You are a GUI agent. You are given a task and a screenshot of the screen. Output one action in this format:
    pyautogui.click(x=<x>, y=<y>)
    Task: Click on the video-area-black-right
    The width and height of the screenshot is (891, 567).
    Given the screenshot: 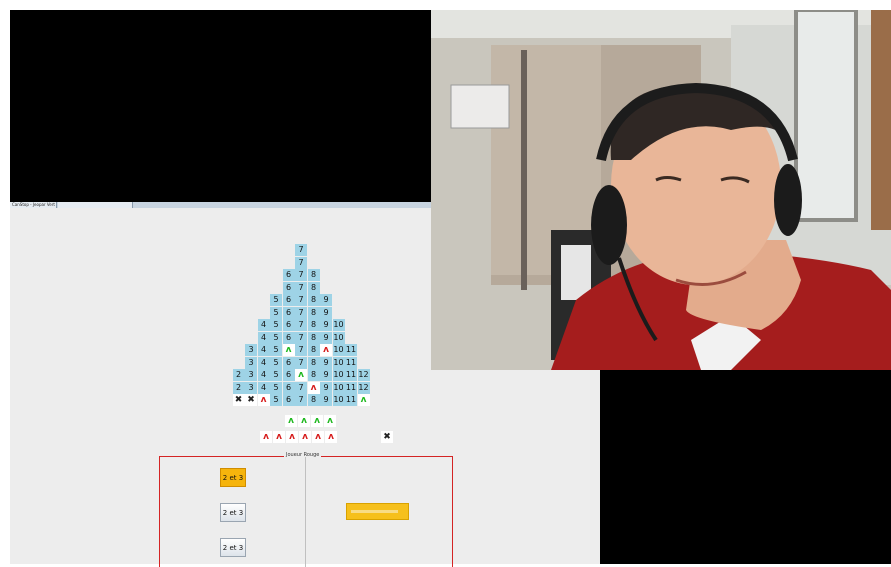 What is the action you would take?
    pyautogui.click(x=745, y=467)
    